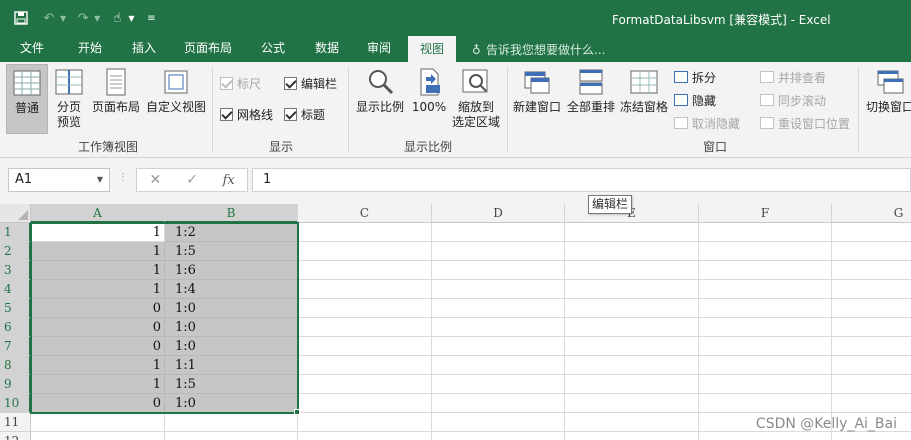 The width and height of the screenshot is (911, 440). I want to click on cell-e4, so click(632, 289).